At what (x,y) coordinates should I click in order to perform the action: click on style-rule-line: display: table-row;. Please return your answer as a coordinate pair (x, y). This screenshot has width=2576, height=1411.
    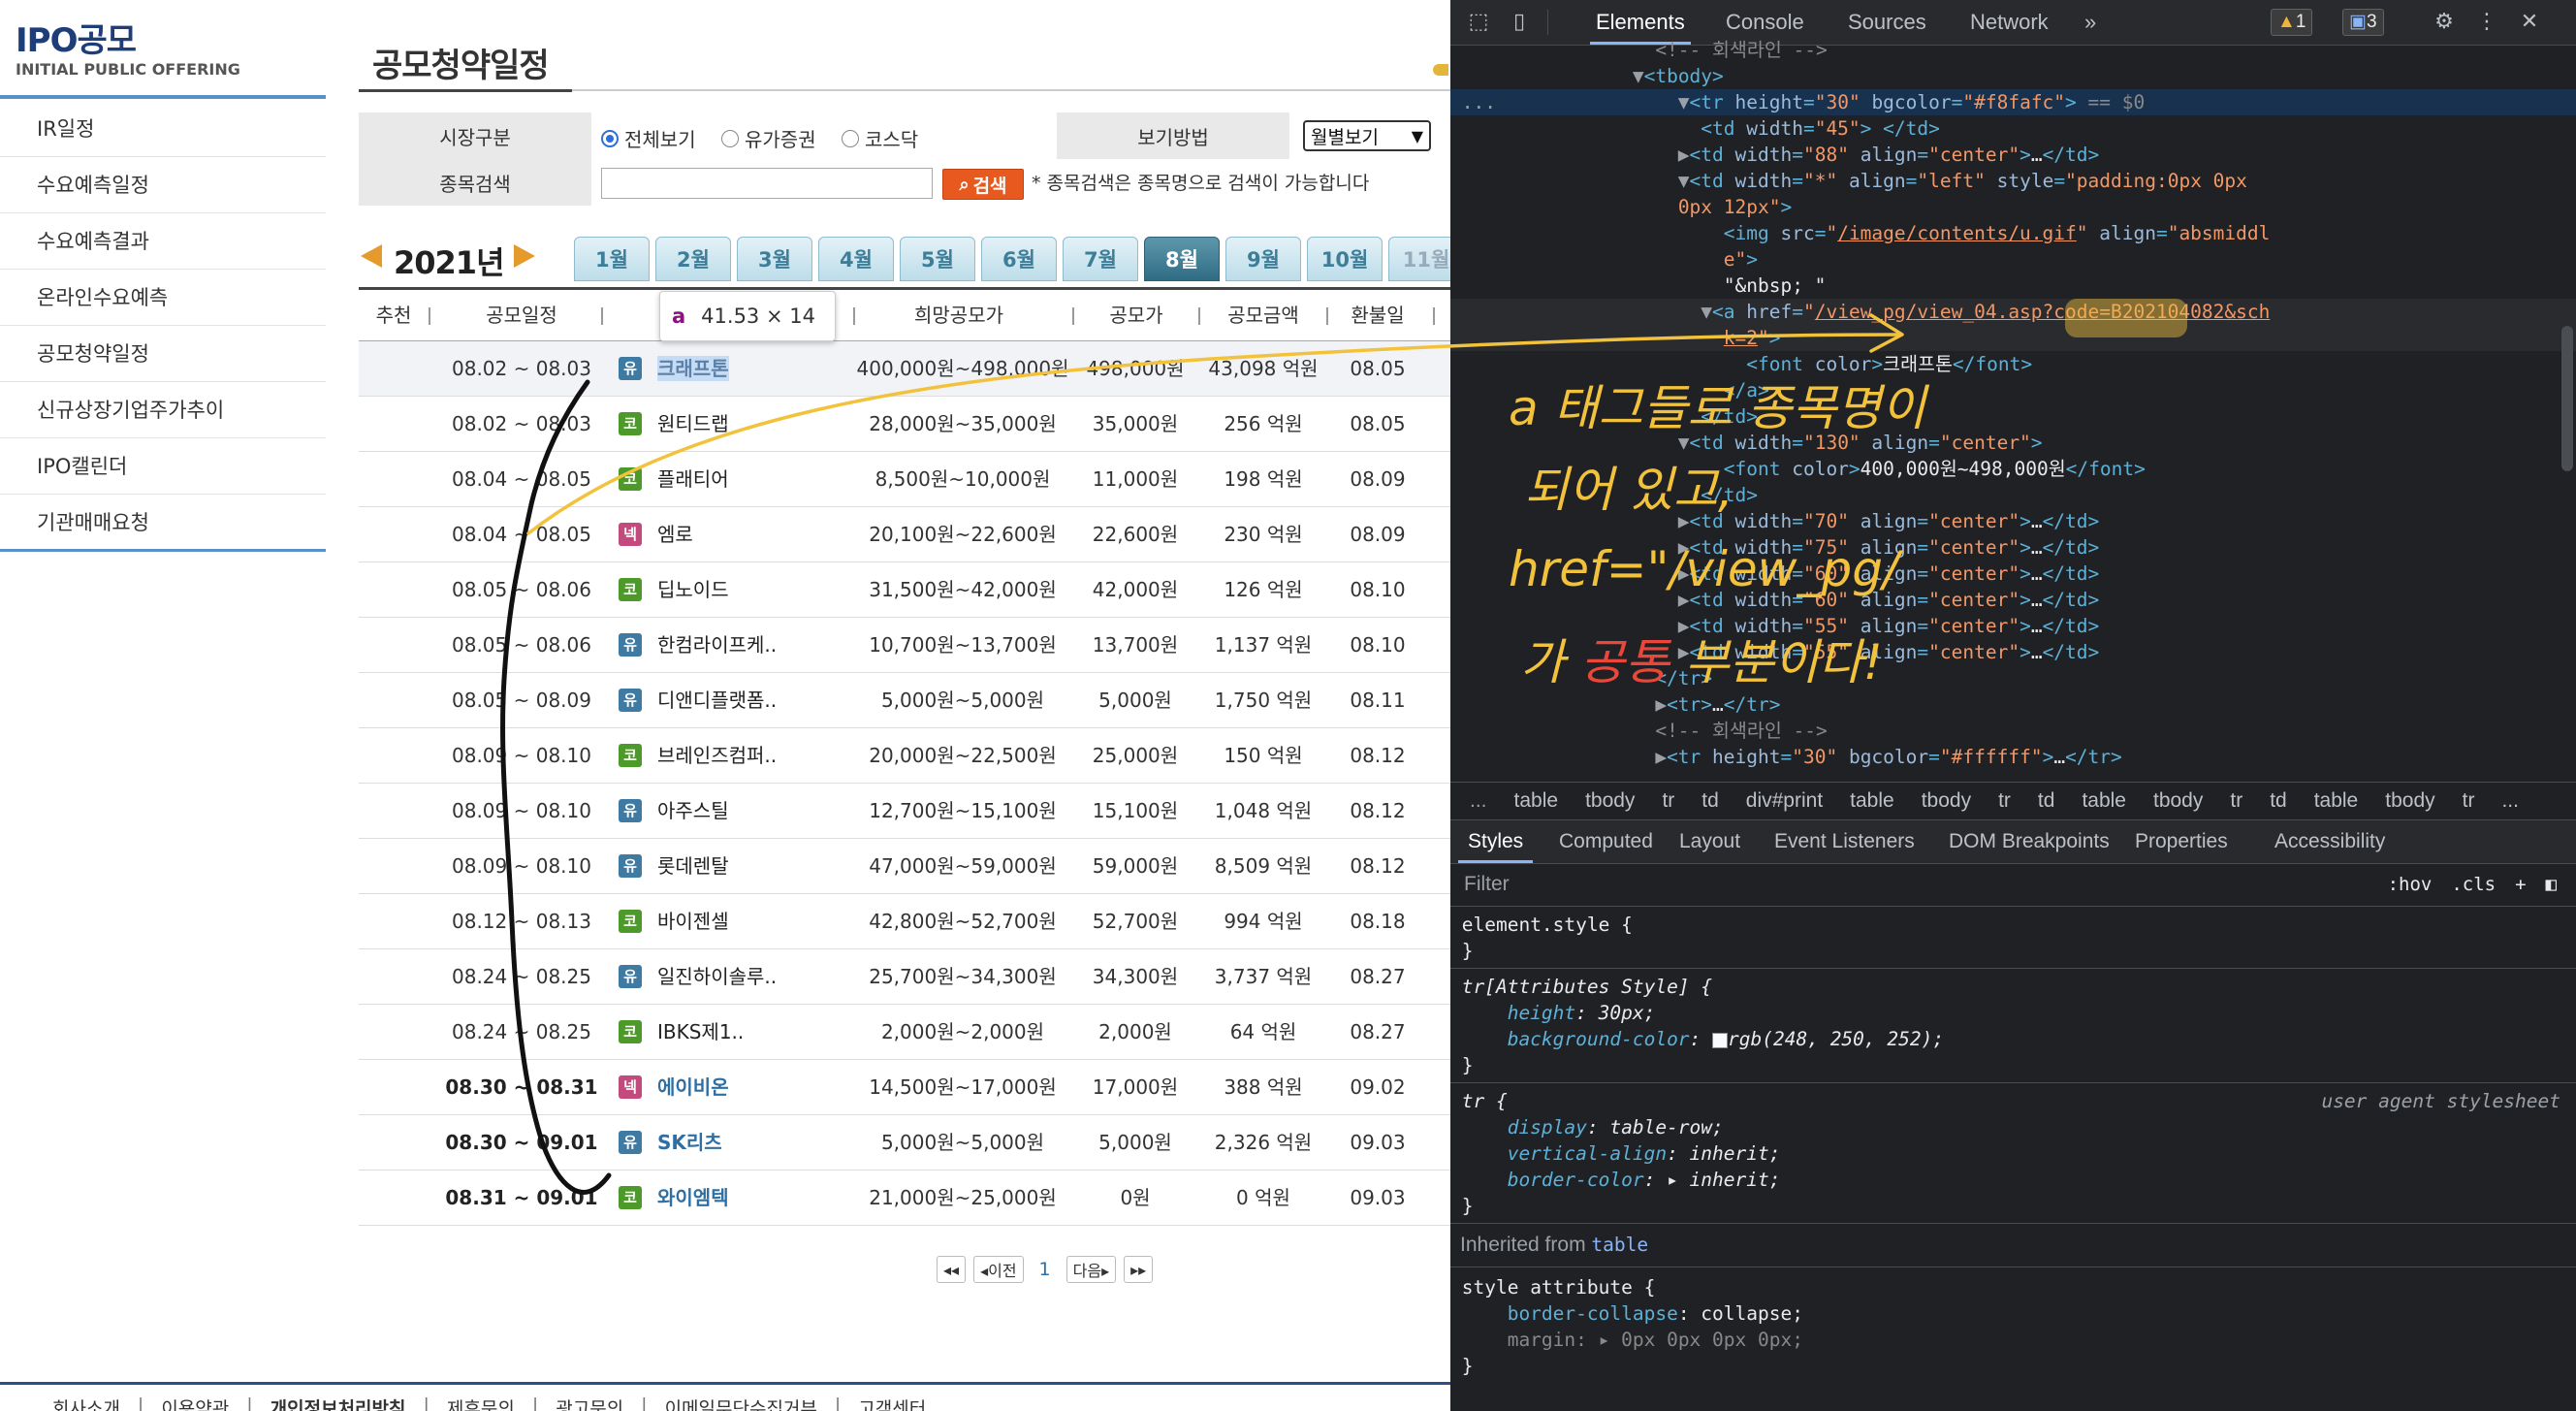
    Looking at the image, I should click on (2013, 1127).